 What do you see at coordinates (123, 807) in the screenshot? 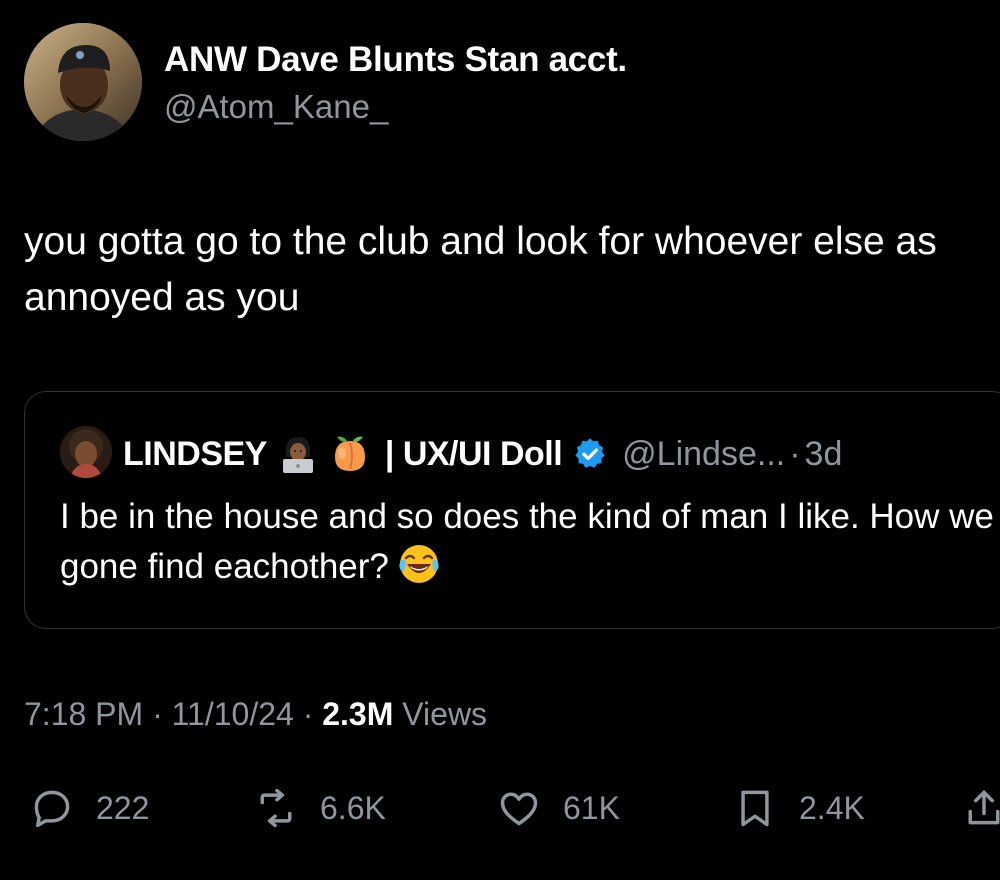
I see `reply-count: 222` at bounding box center [123, 807].